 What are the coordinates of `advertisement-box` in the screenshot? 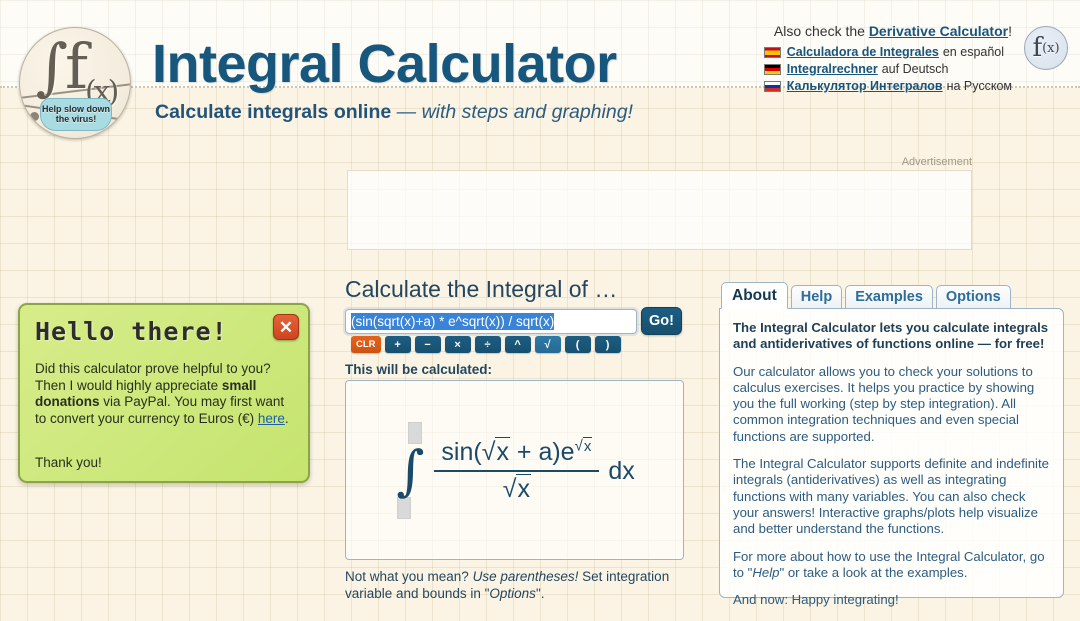 It's located at (659, 210).